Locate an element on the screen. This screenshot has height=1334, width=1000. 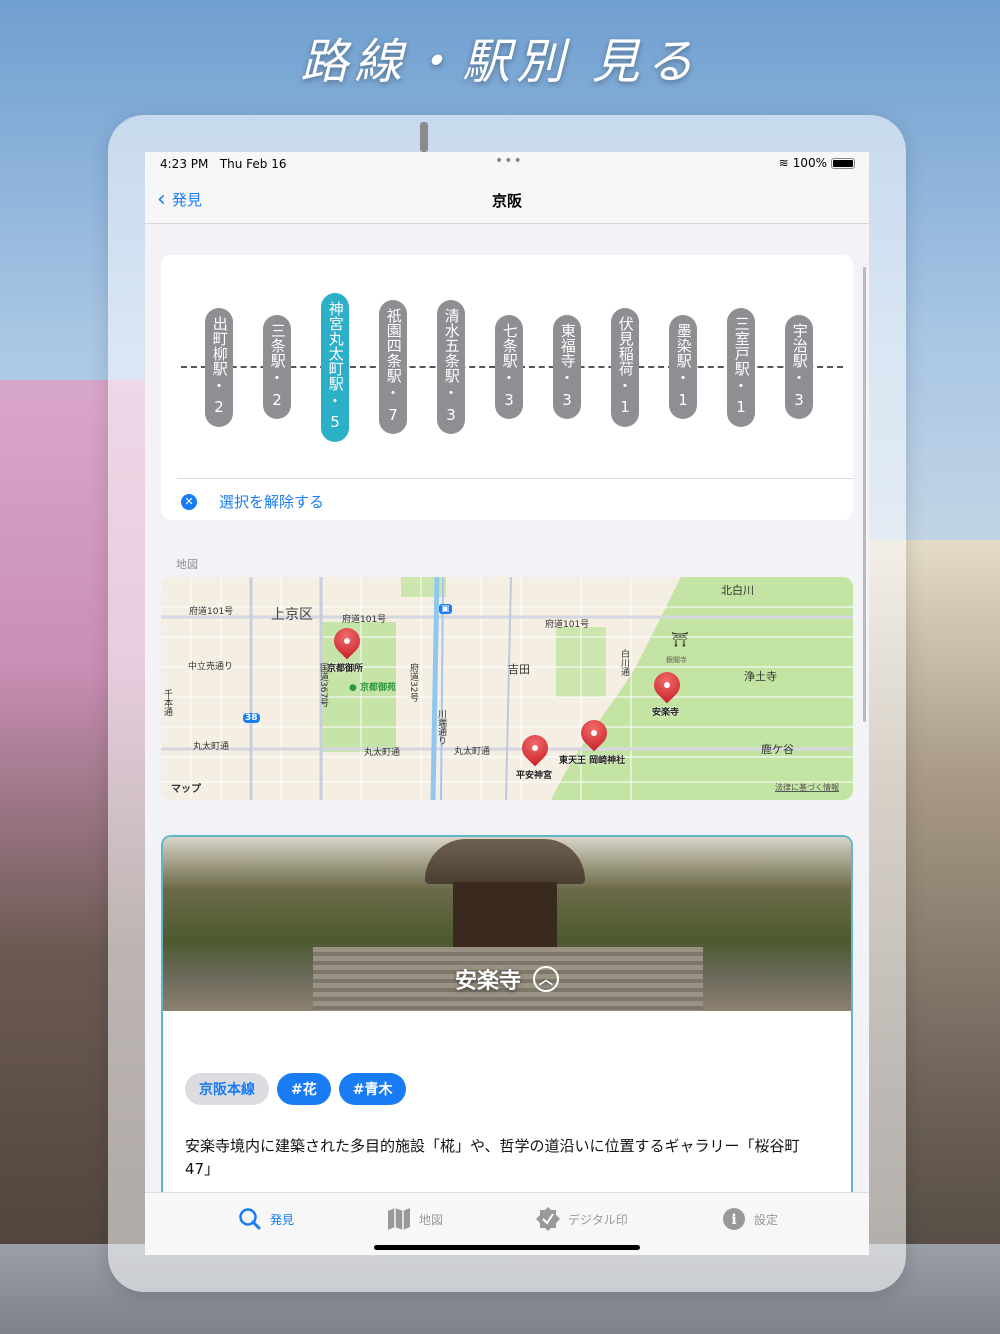
pin-label: 平安神宮 is located at coordinates (534, 776).